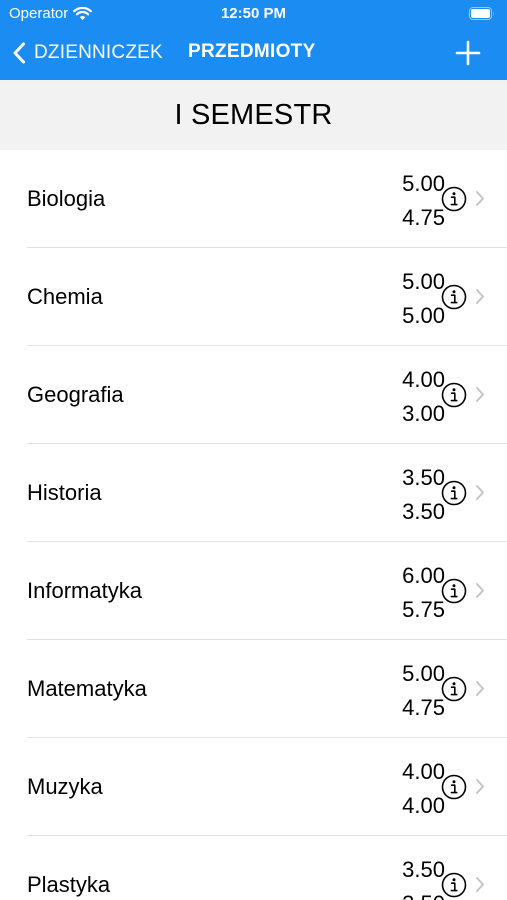 The width and height of the screenshot is (507, 900). I want to click on top-bar: Operator 12:50 PM DZIENNICZEK PRZEDMIOTY, so click(253, 40).